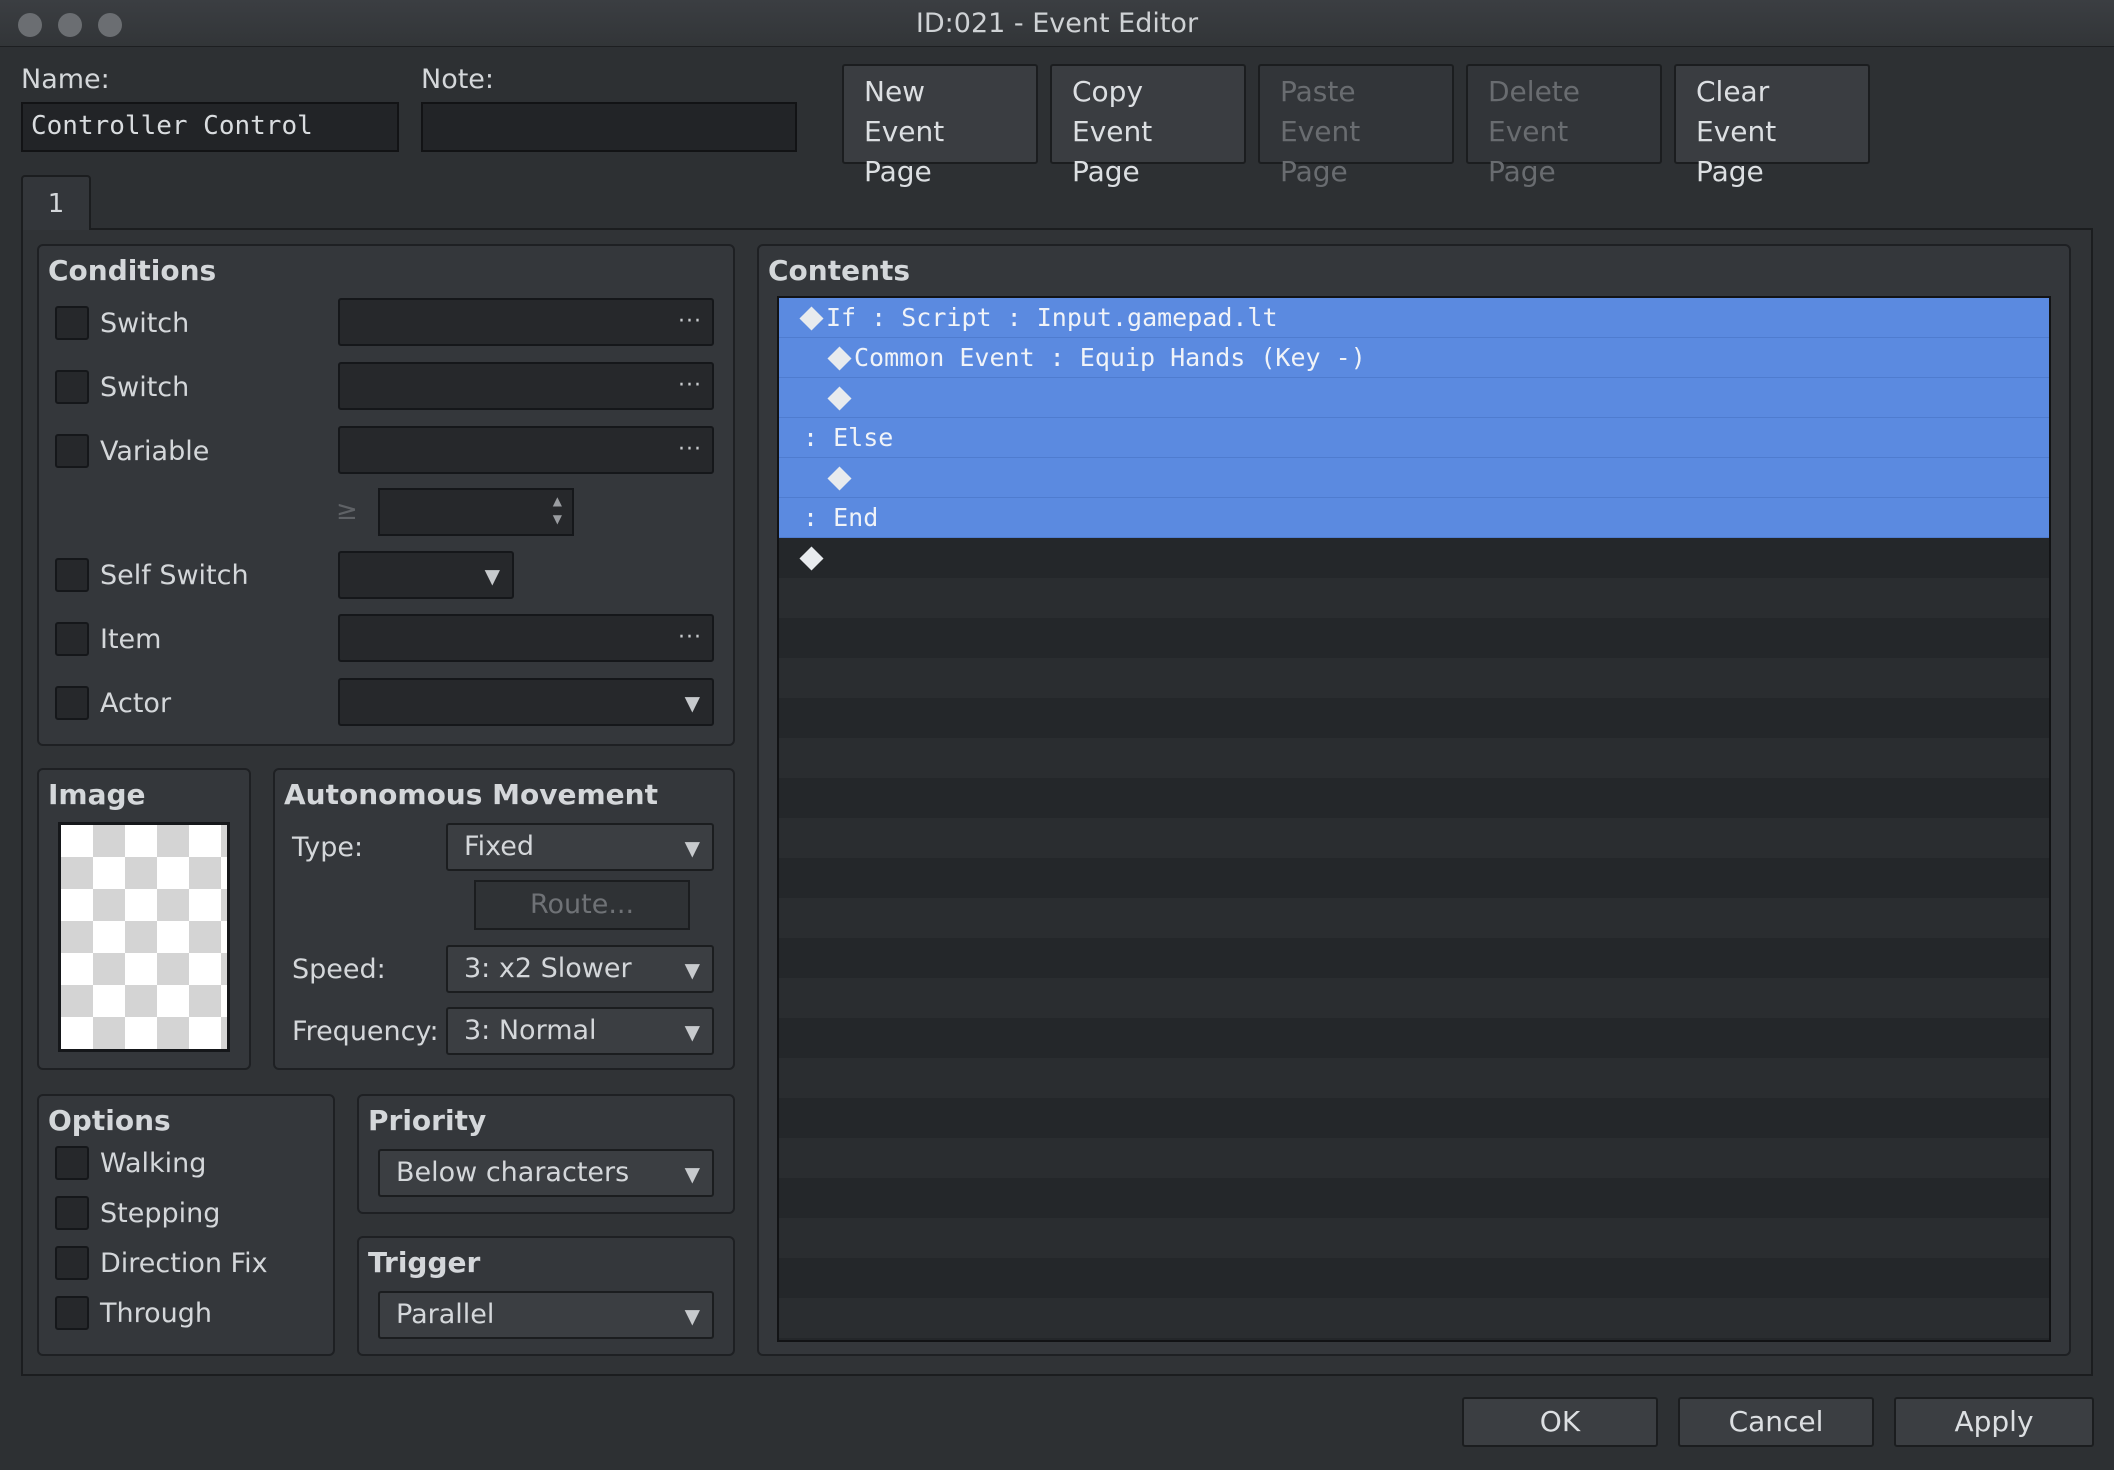 This screenshot has width=2114, height=1470. I want to click on delete-event-page-button: Delete Event Page, so click(1564, 126).